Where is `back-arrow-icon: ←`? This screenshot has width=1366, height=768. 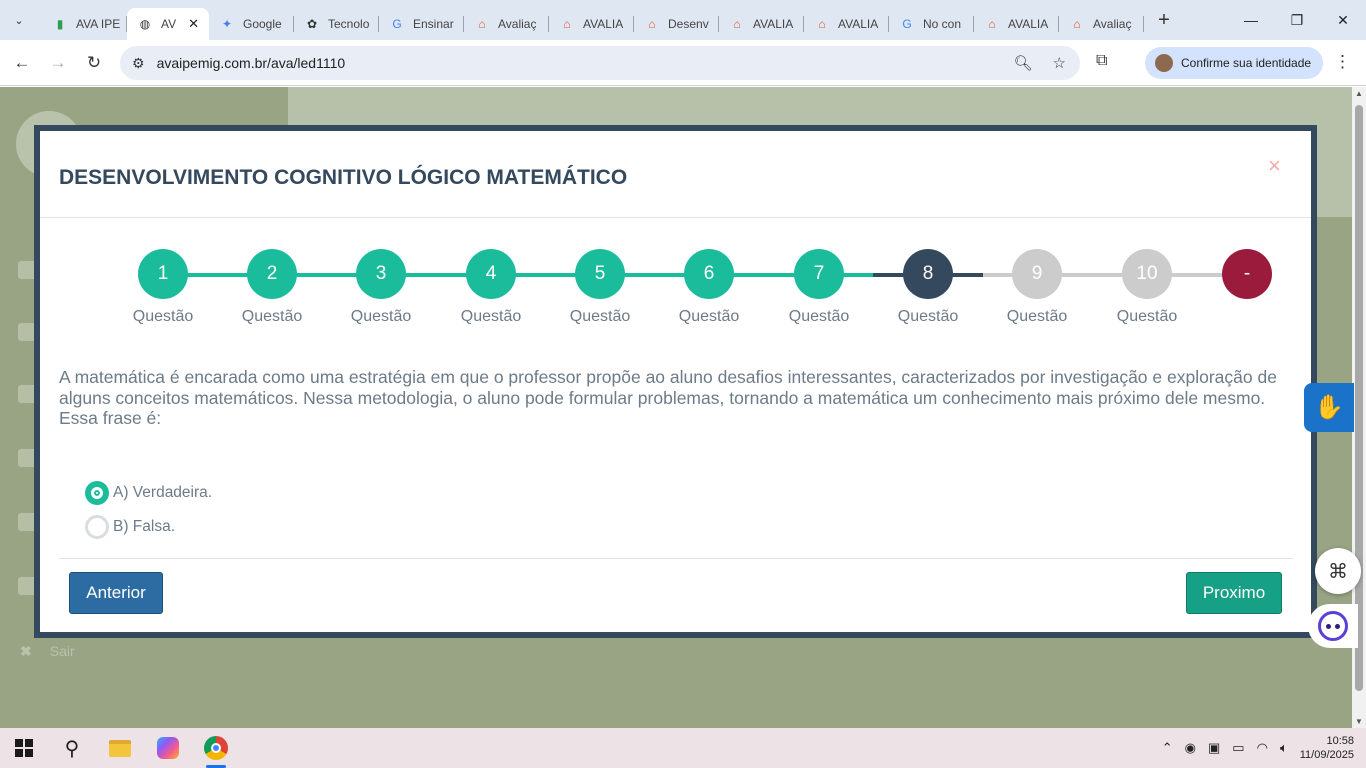 back-arrow-icon: ← is located at coordinates (22, 63).